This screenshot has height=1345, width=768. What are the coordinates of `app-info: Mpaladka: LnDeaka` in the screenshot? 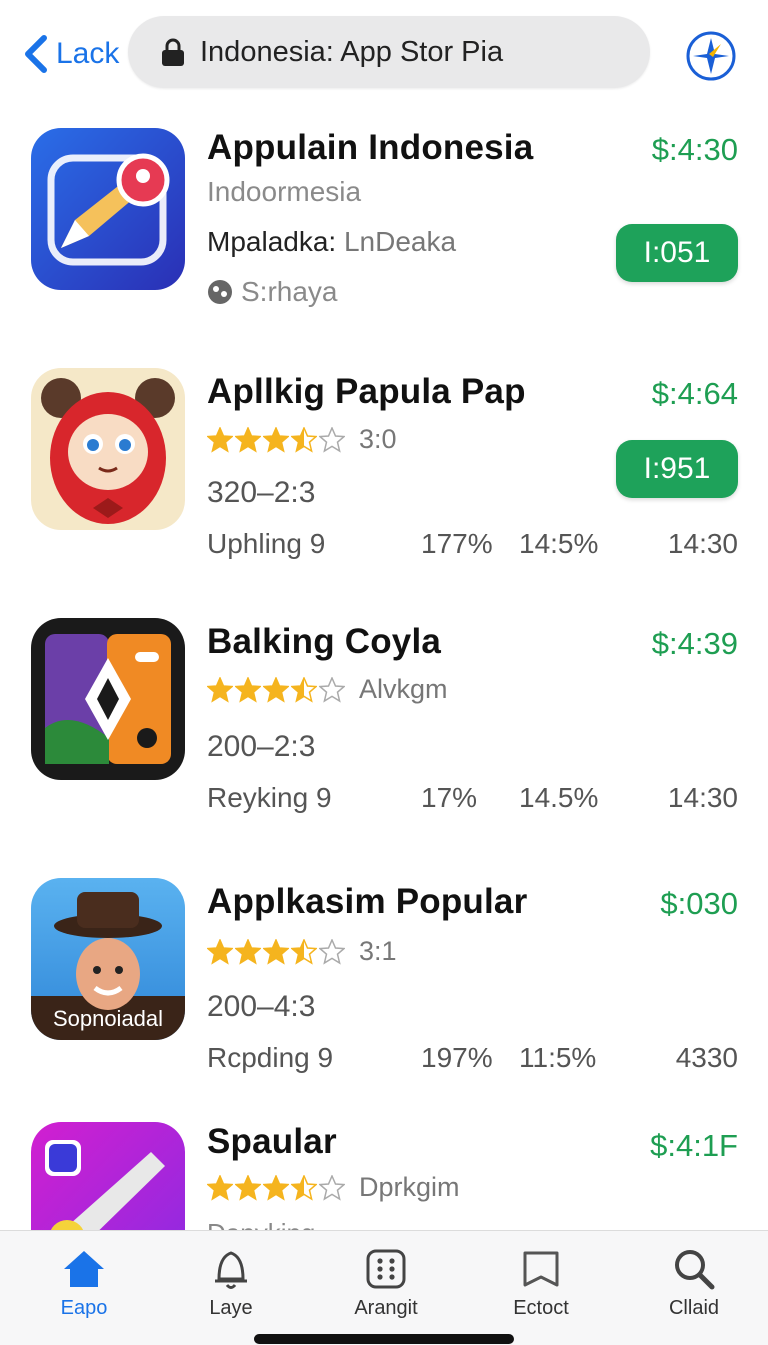 It's located at (331, 242).